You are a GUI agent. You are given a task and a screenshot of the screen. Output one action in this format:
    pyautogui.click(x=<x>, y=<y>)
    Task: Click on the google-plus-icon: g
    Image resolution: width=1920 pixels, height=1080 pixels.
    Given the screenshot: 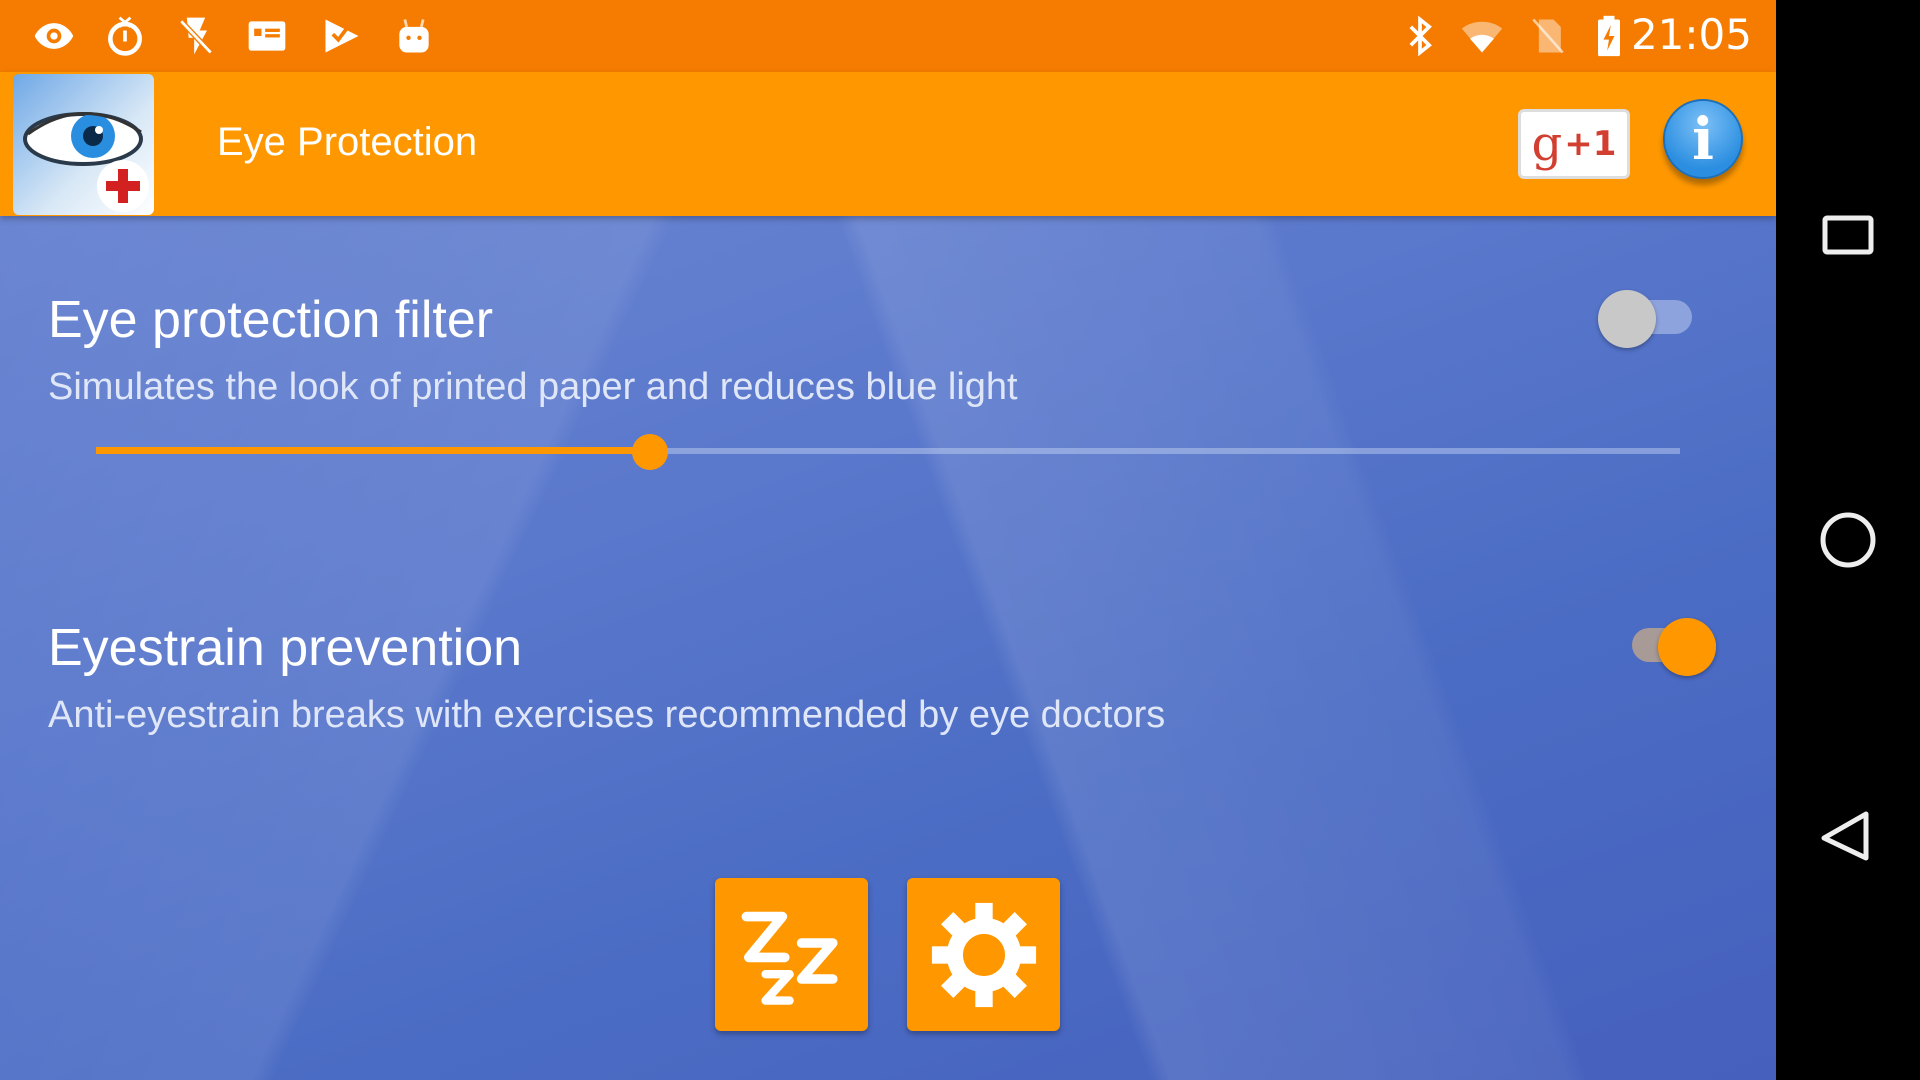 What is the action you would take?
    pyautogui.click(x=1547, y=144)
    